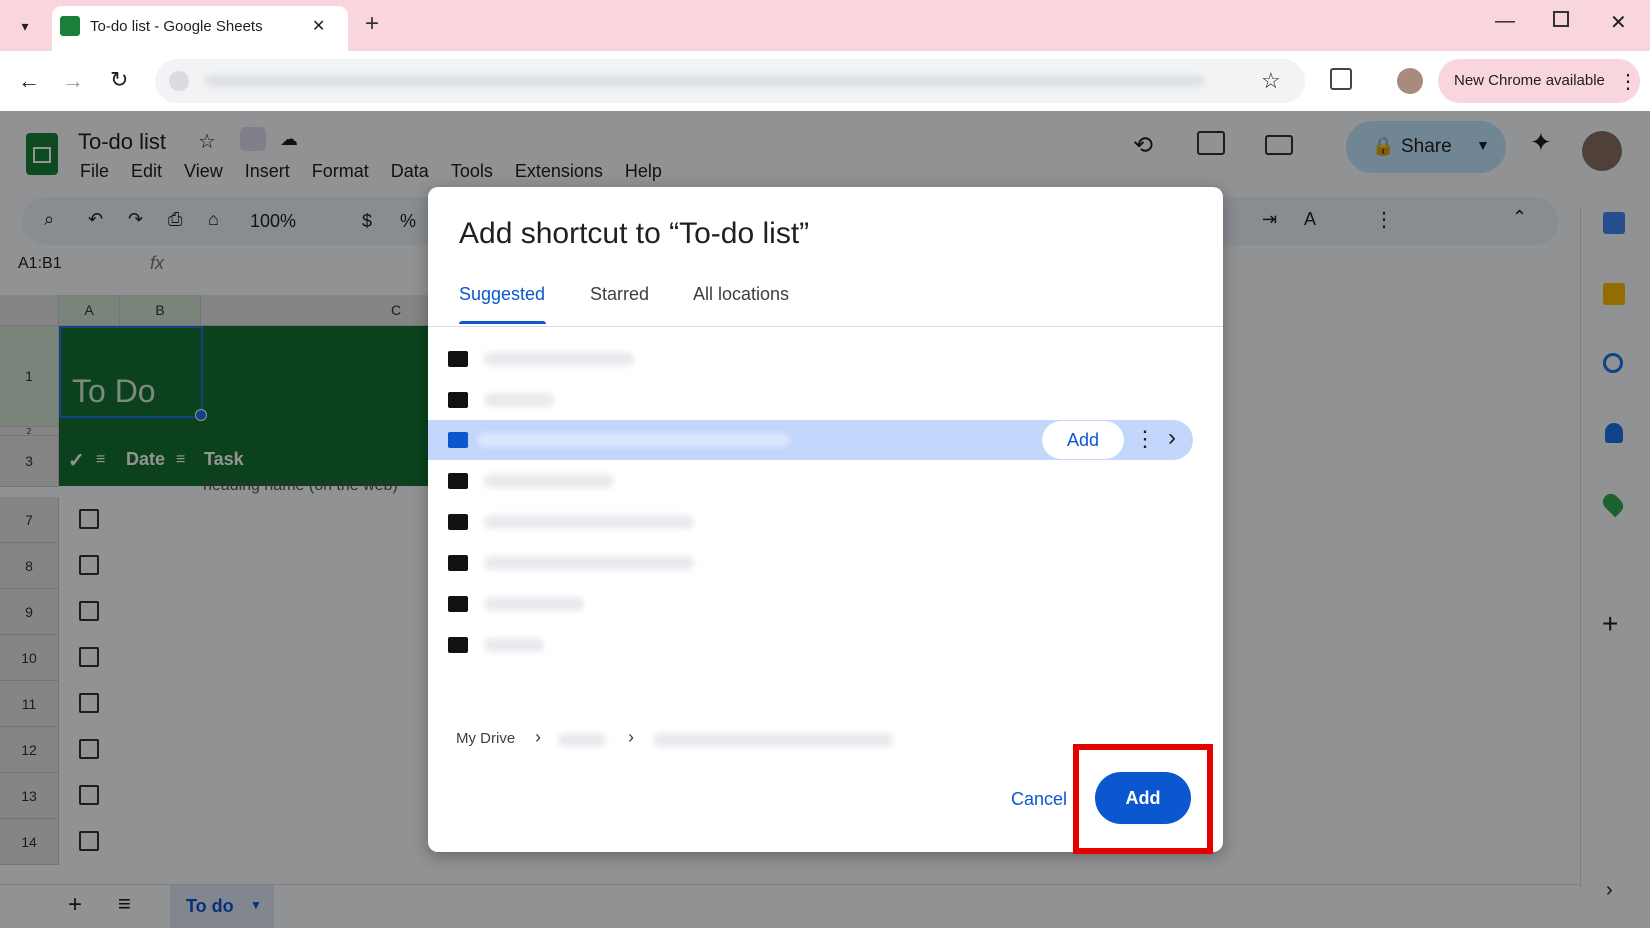 The image size is (1650, 929). Describe the element at coordinates (1143, 798) in the screenshot. I see `add-button: Add` at that location.